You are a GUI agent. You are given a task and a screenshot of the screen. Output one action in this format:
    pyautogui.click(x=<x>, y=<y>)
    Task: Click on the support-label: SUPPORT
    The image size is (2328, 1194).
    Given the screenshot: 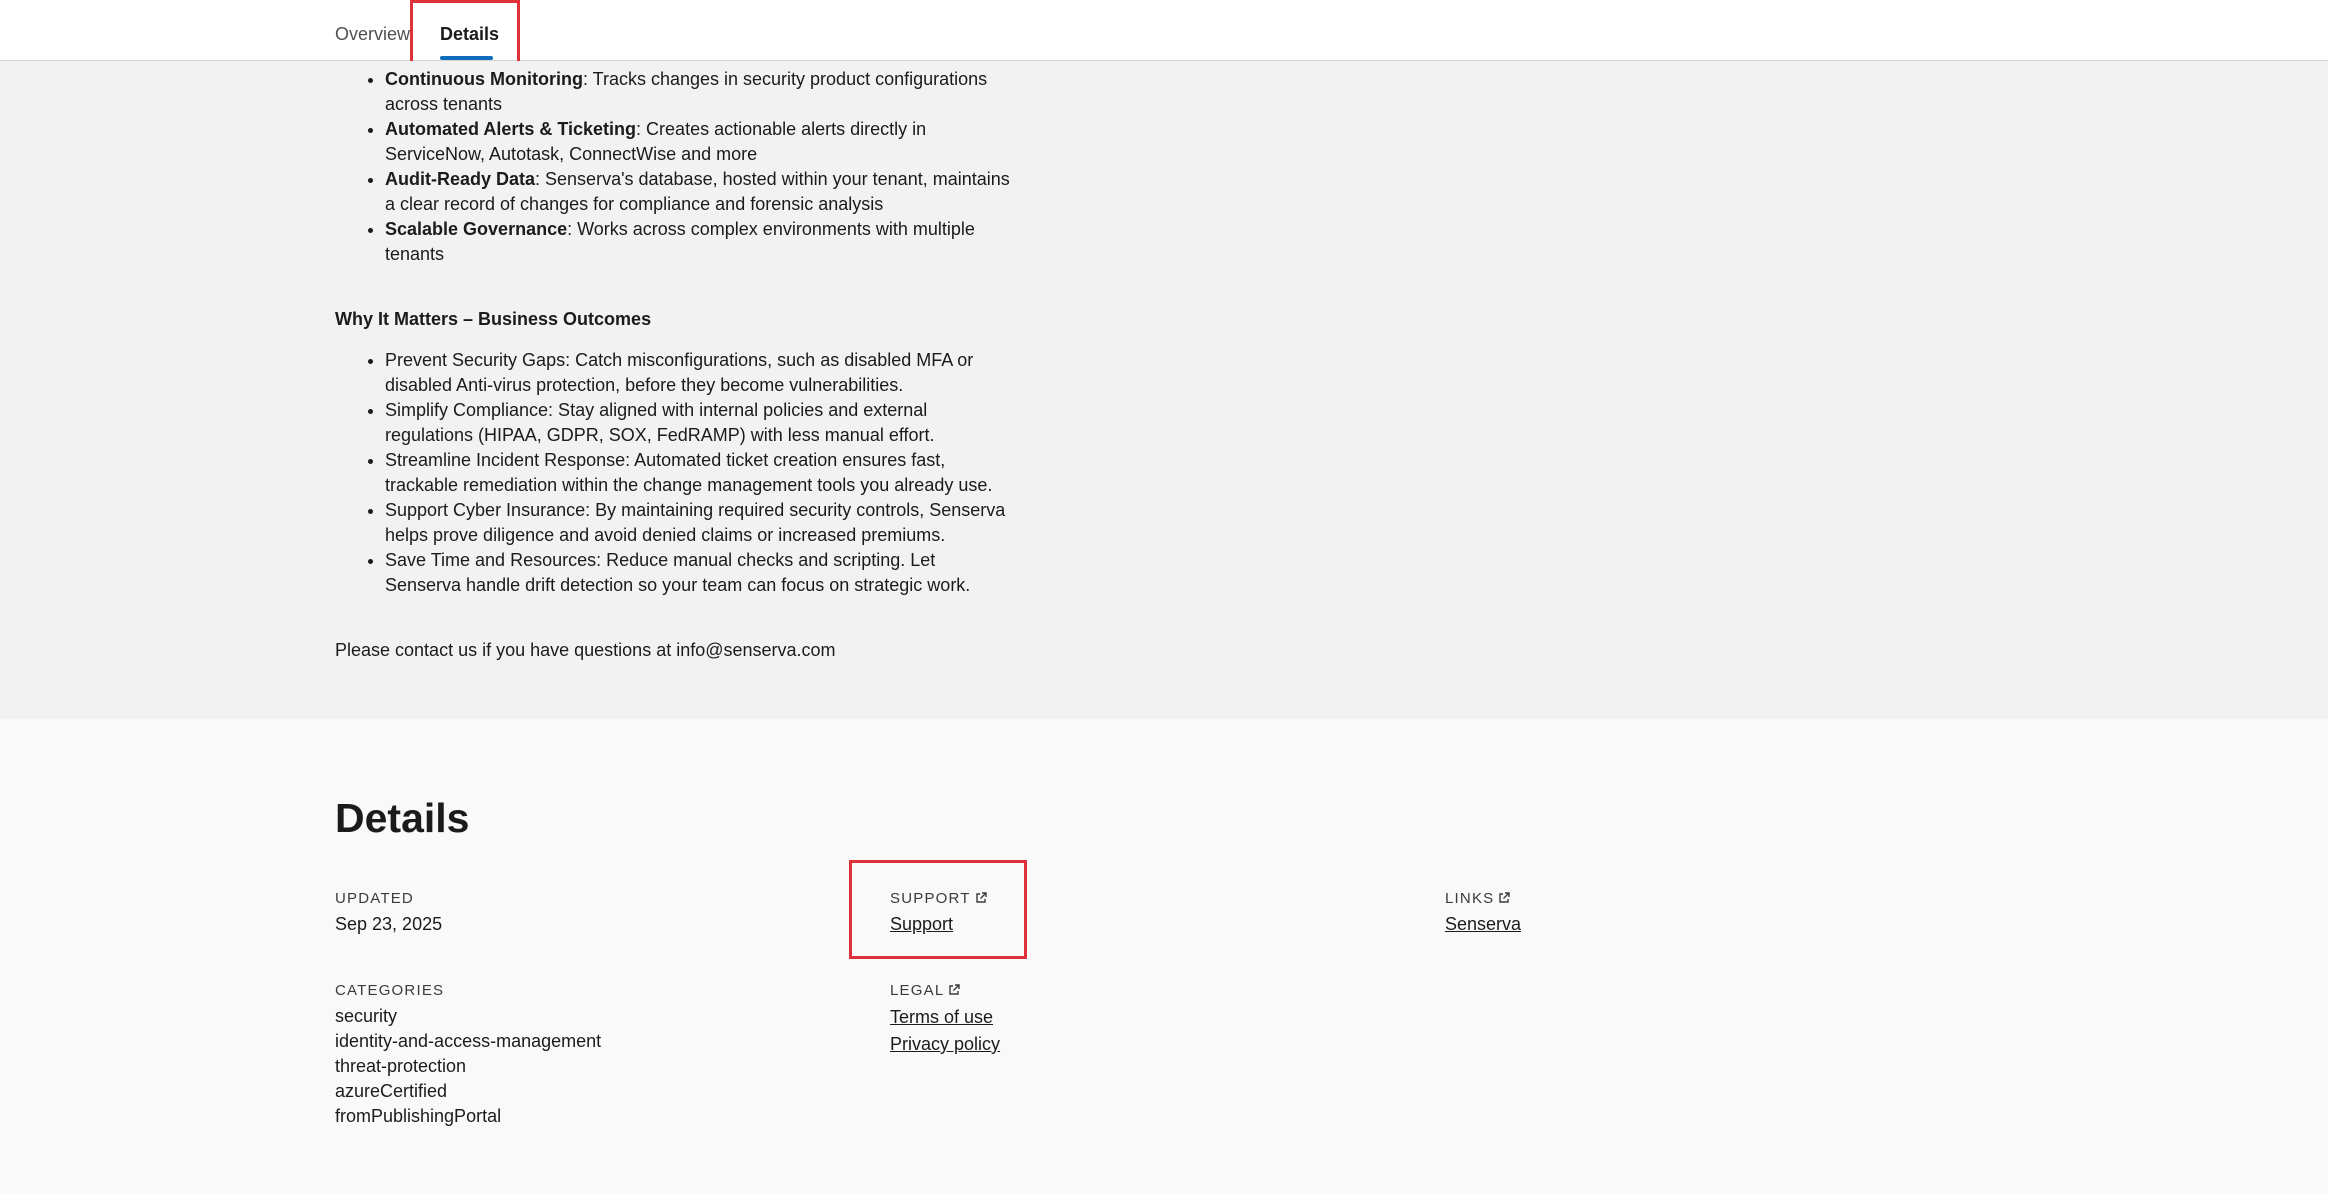 What is the action you would take?
    pyautogui.click(x=938, y=898)
    